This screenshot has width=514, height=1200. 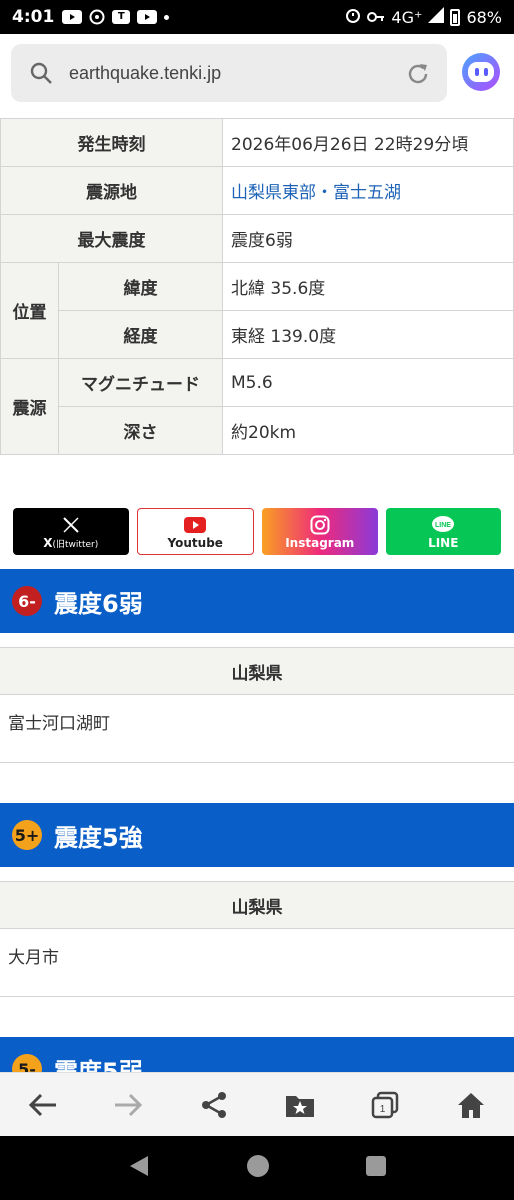 What do you see at coordinates (436, 17) in the screenshot?
I see `signal-icon` at bounding box center [436, 17].